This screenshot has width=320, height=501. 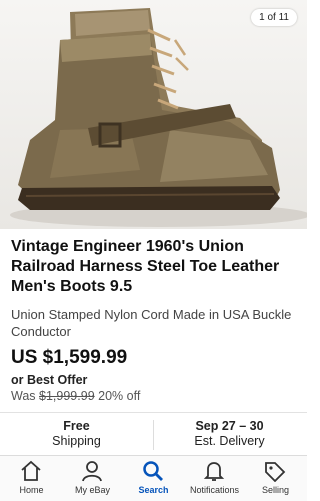 I want to click on person-icon, so click(x=92, y=471).